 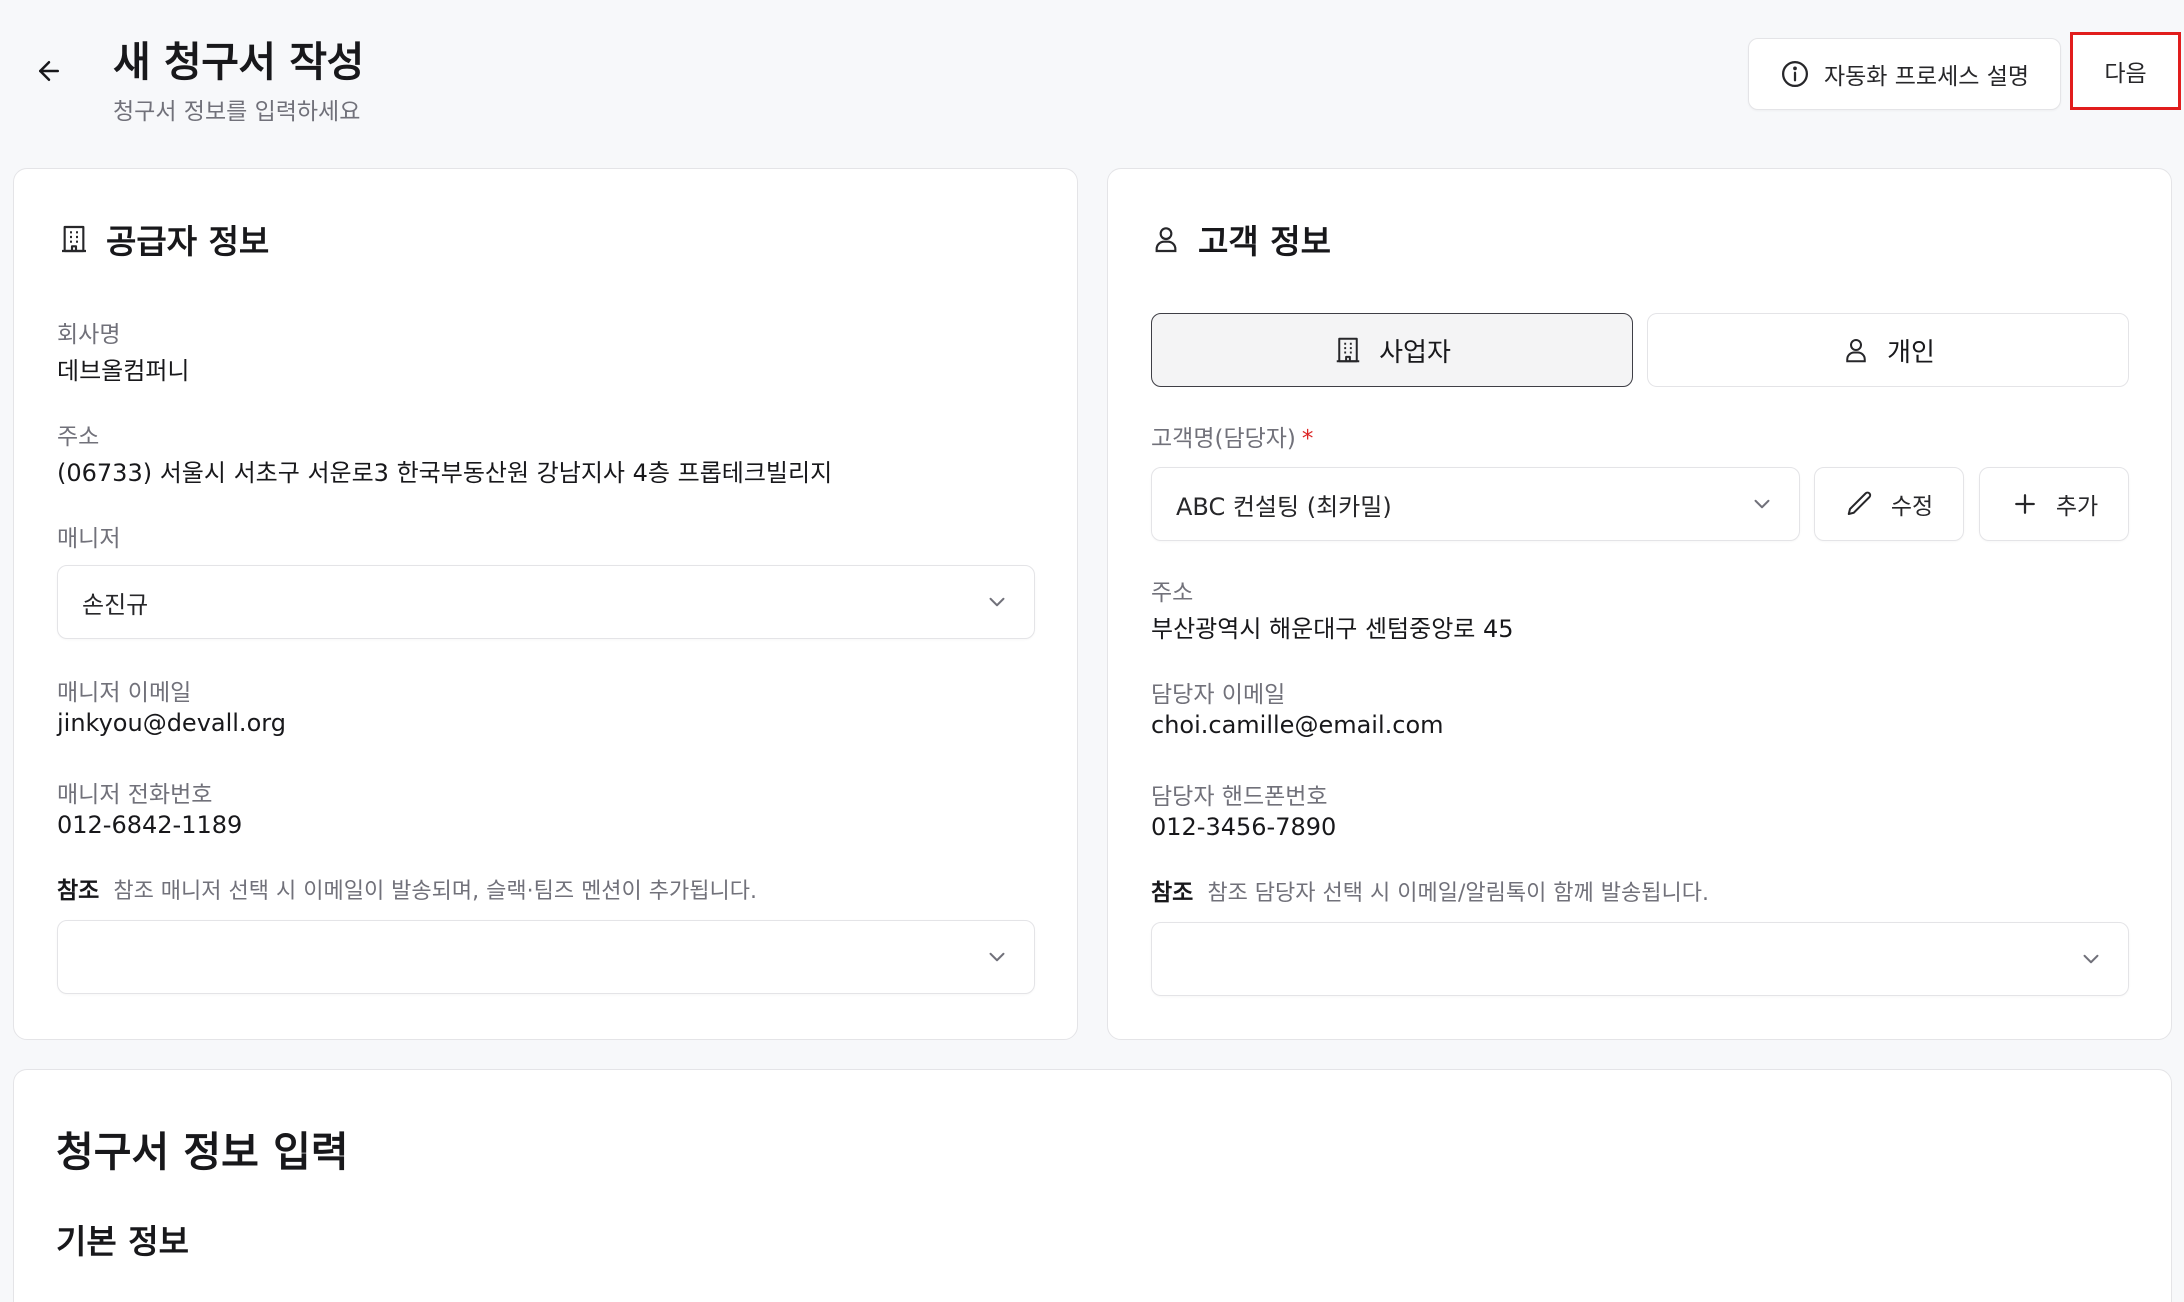 I want to click on supplier-address-label: 주소, so click(x=78, y=437).